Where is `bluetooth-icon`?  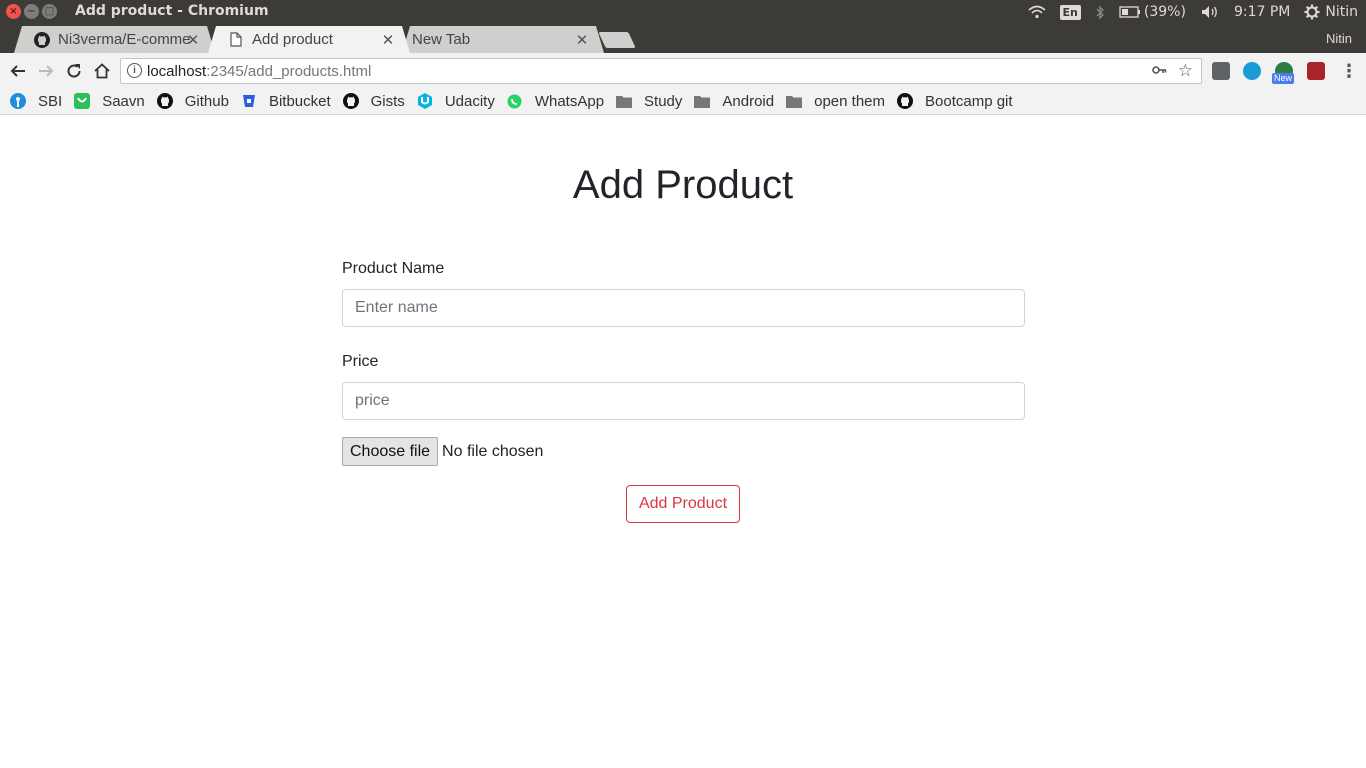
bluetooth-icon is located at coordinates (1100, 12).